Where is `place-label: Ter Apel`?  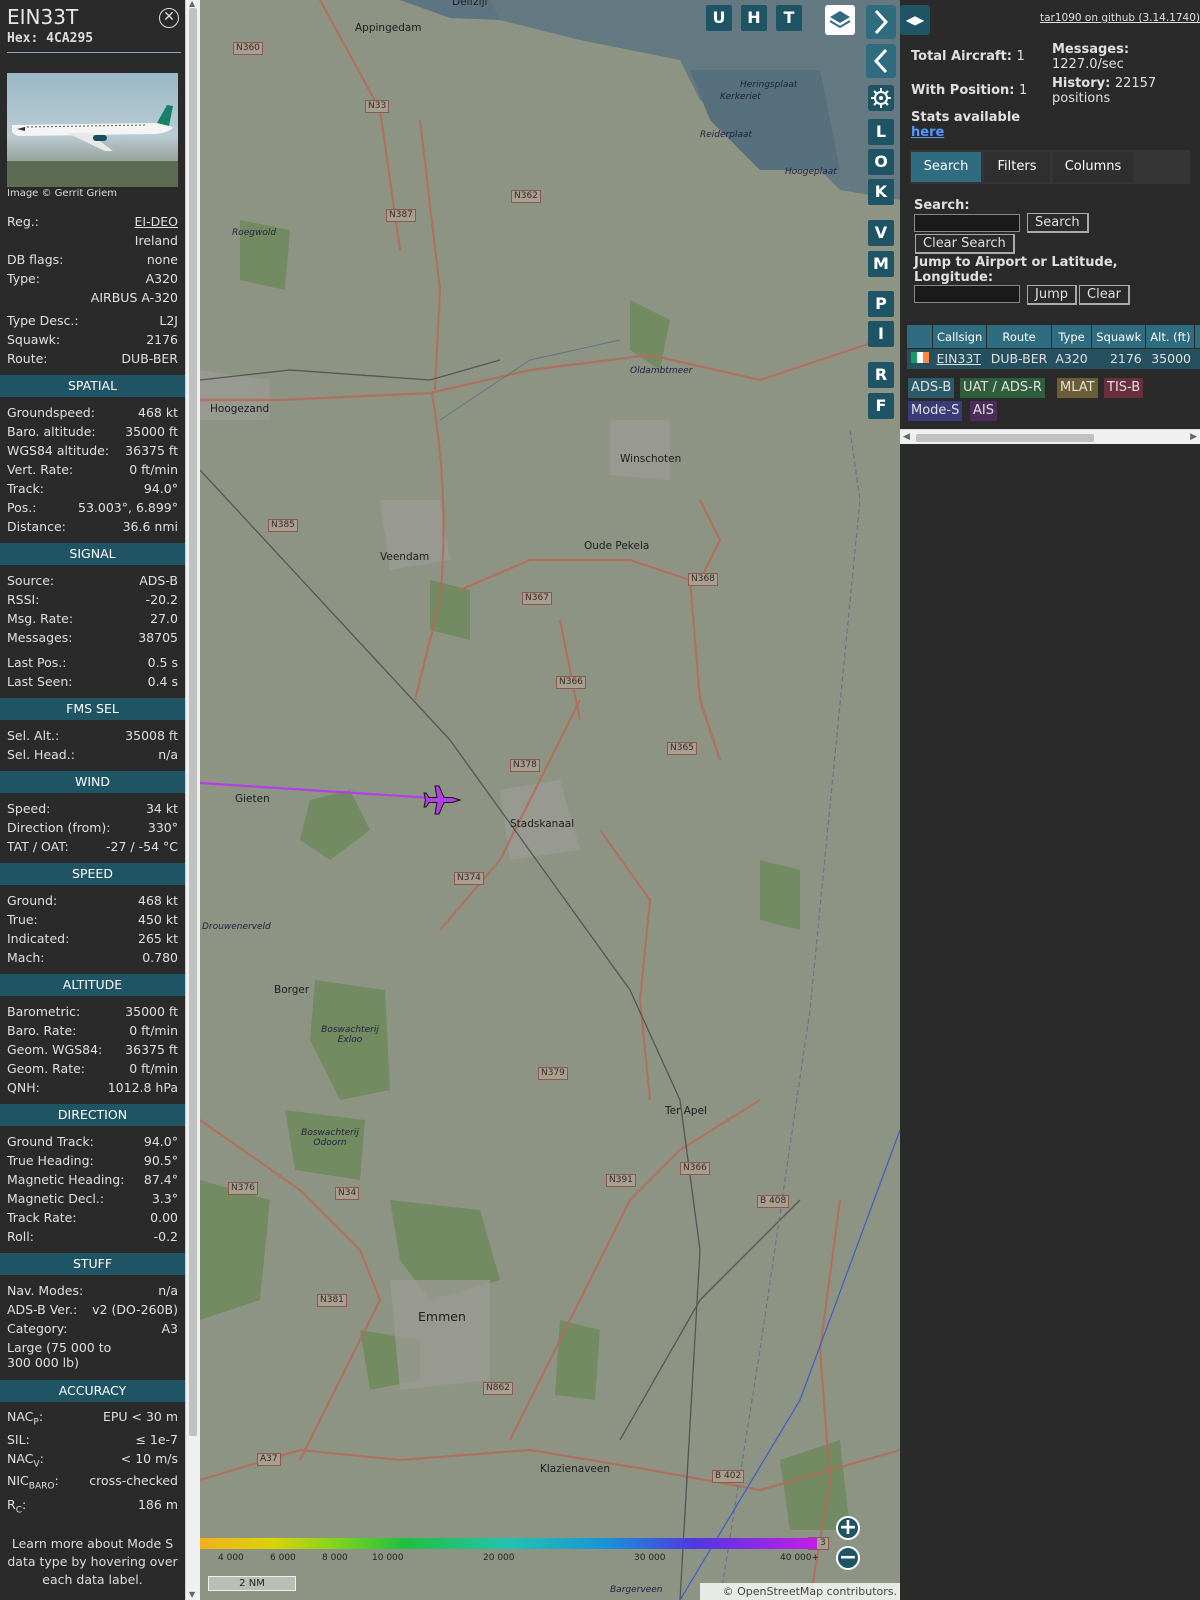
place-label: Ter Apel is located at coordinates (686, 1111).